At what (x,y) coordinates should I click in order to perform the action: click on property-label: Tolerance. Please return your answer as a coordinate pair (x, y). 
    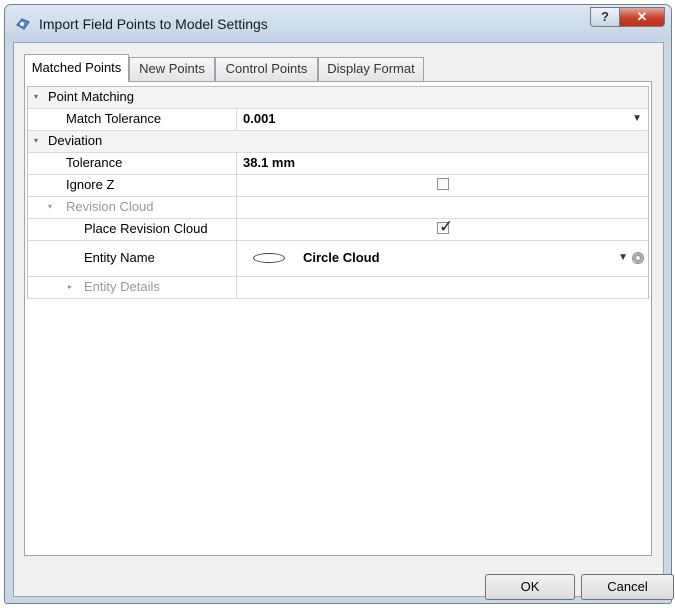
    Looking at the image, I should click on (94, 162).